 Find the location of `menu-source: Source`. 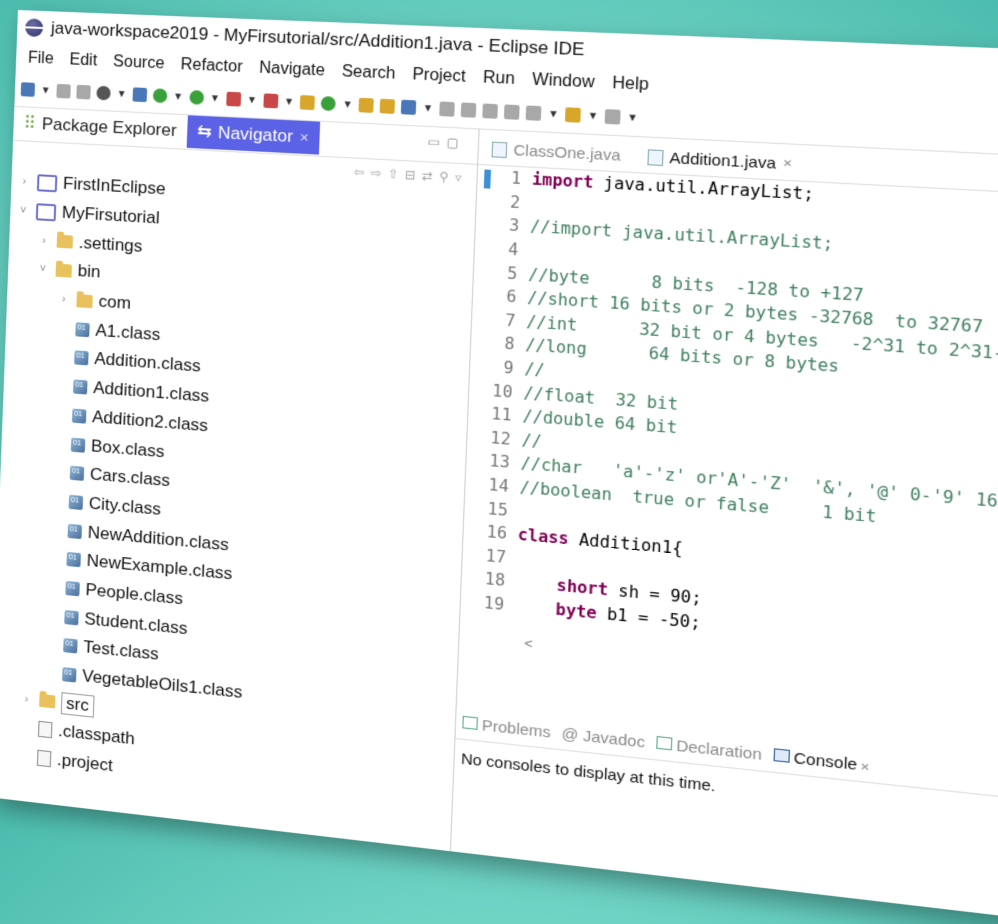

menu-source: Source is located at coordinates (139, 63).